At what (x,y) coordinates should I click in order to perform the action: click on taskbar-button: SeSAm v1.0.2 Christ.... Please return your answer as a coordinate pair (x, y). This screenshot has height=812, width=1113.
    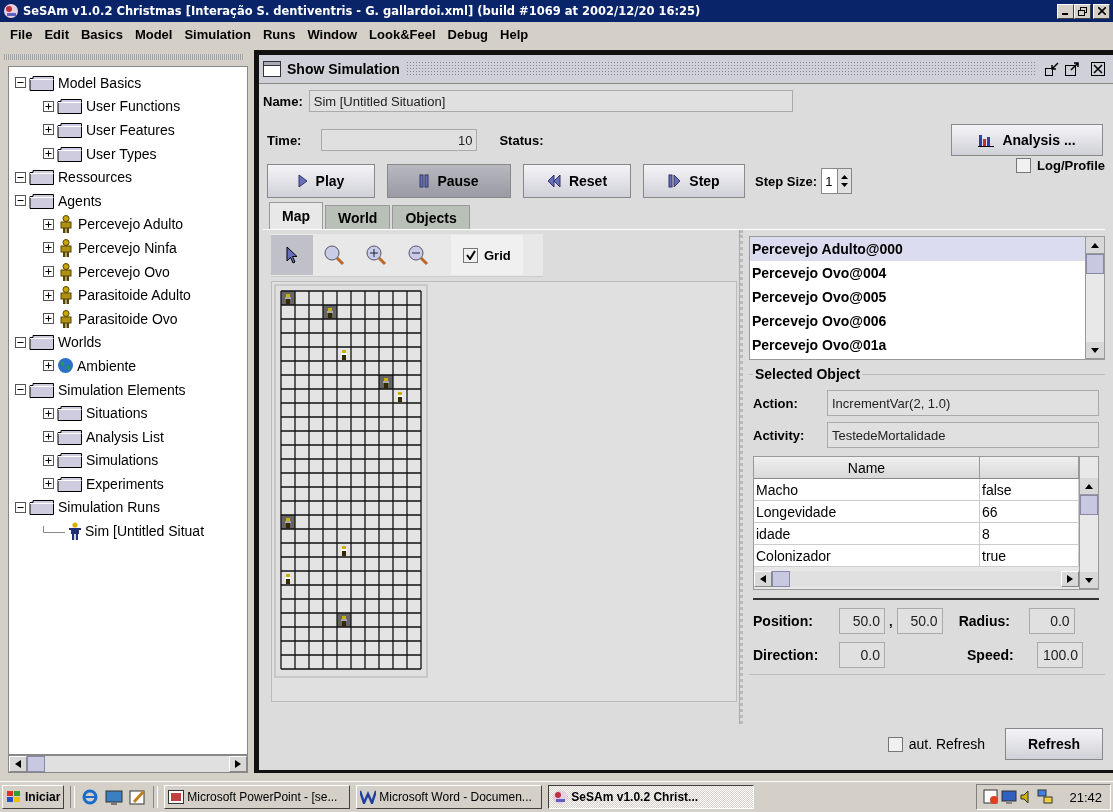
    Looking at the image, I should click on (651, 797).